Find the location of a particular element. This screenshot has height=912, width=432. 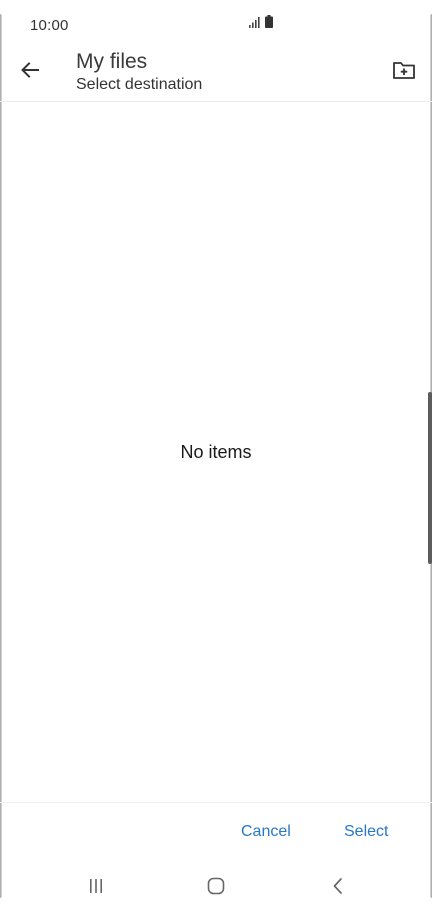

arrow-back-icon is located at coordinates (30, 72).